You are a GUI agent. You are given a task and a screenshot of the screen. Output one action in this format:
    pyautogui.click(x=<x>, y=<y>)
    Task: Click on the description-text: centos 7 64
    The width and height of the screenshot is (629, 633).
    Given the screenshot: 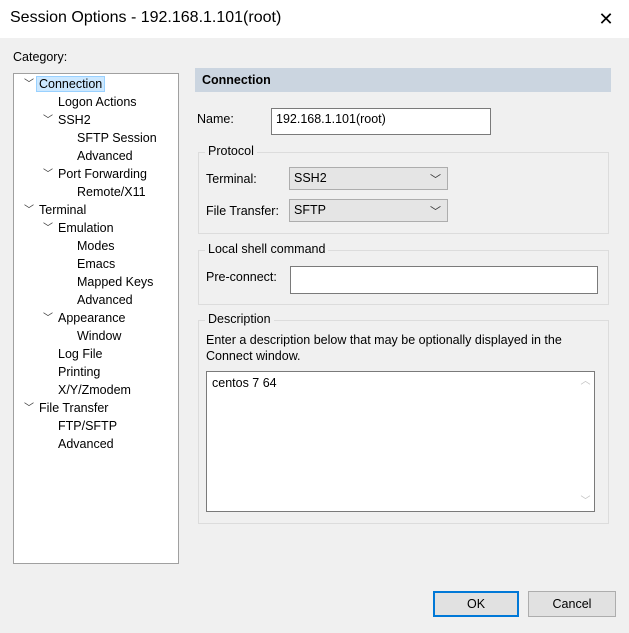 What is the action you would take?
    pyautogui.click(x=244, y=383)
    